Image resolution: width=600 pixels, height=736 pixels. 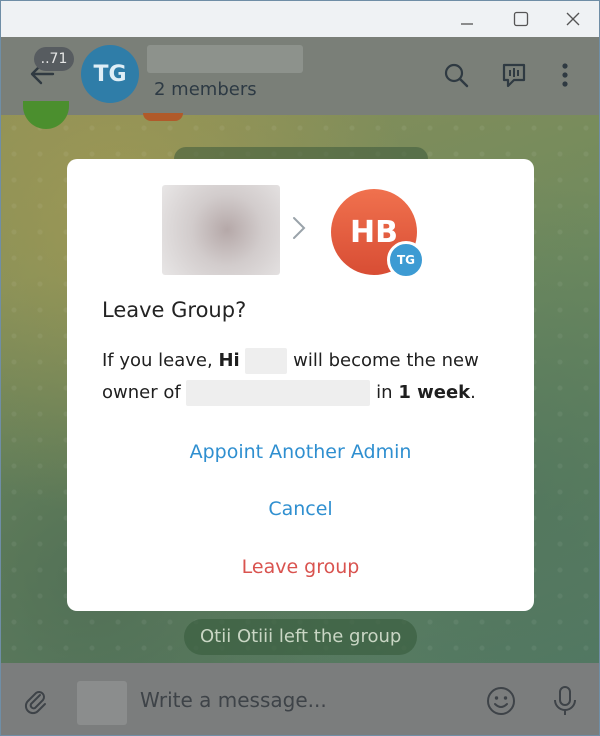 I want to click on cancel-button: Cancel, so click(x=300, y=509).